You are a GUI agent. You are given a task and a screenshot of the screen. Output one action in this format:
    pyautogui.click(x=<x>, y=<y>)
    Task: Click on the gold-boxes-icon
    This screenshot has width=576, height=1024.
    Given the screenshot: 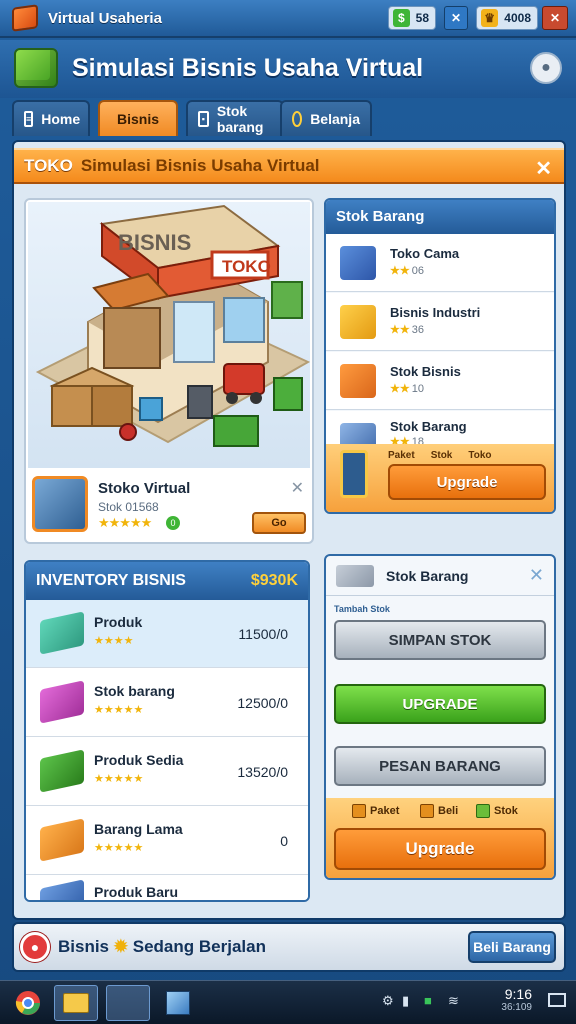 What is the action you would take?
    pyautogui.click(x=358, y=322)
    